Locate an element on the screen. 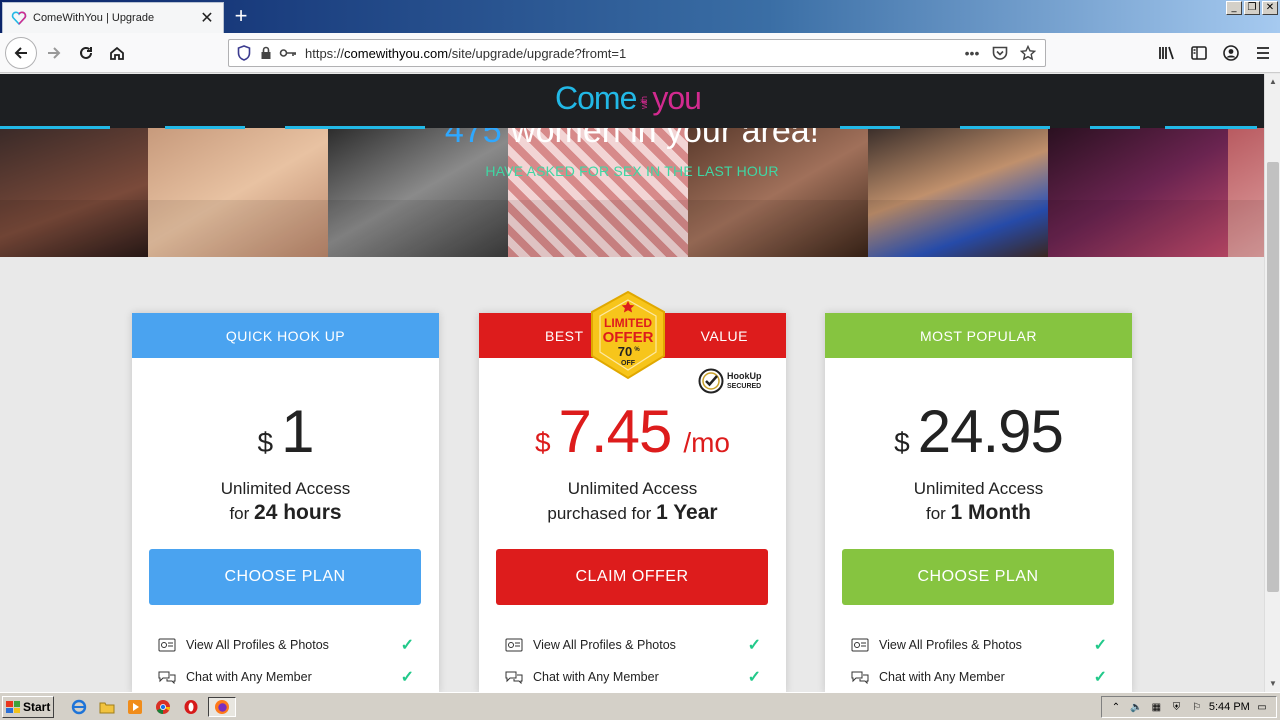 The width and height of the screenshot is (1280, 720). tab-close-icon: ✕ is located at coordinates (207, 18).